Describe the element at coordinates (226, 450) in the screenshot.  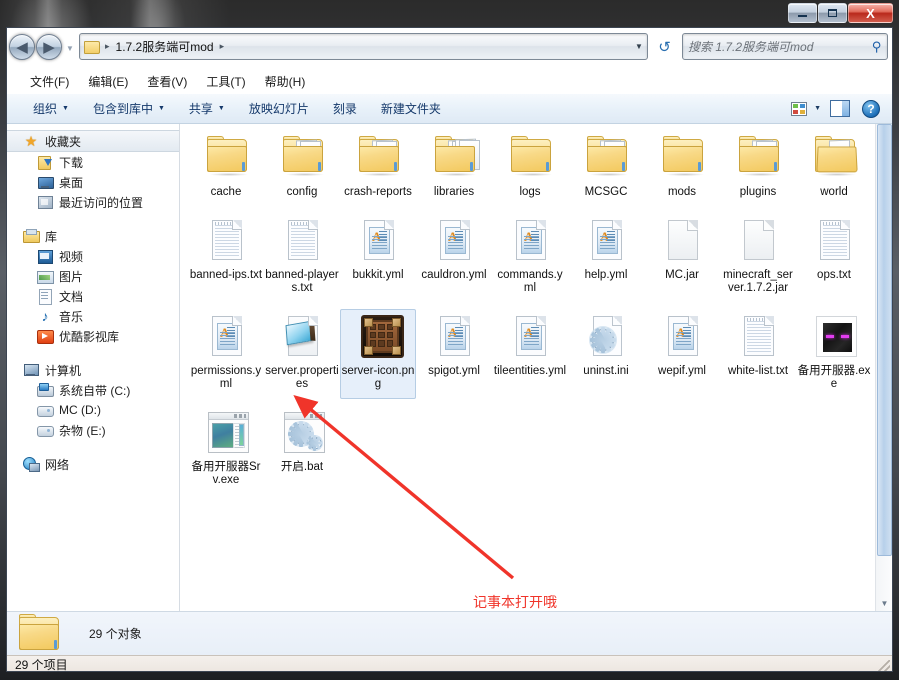
I see `file-item: 备用开服器Srv.exe` at that location.